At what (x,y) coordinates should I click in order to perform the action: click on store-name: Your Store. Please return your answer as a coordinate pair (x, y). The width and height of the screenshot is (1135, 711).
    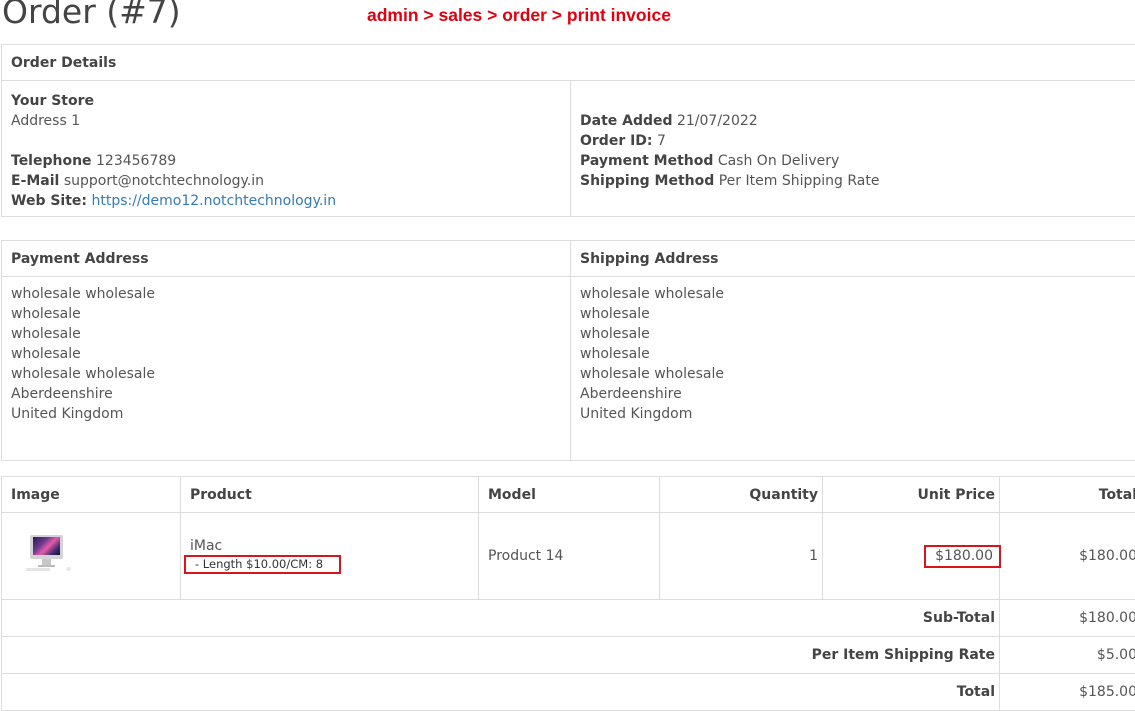
    Looking at the image, I should click on (52, 101).